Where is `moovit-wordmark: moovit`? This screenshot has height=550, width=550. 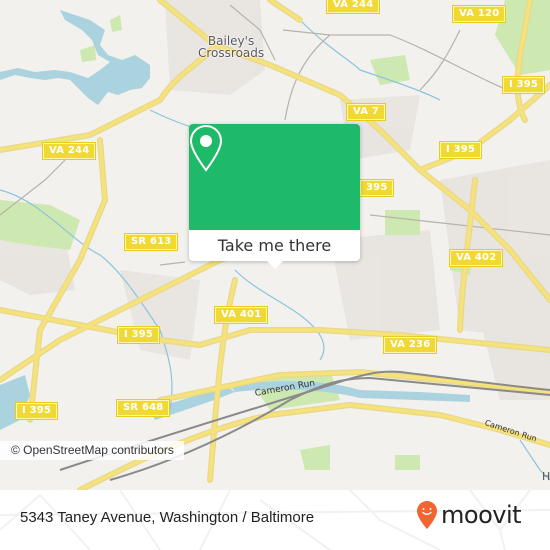
moovit-wordmark: moovit is located at coordinates (481, 515).